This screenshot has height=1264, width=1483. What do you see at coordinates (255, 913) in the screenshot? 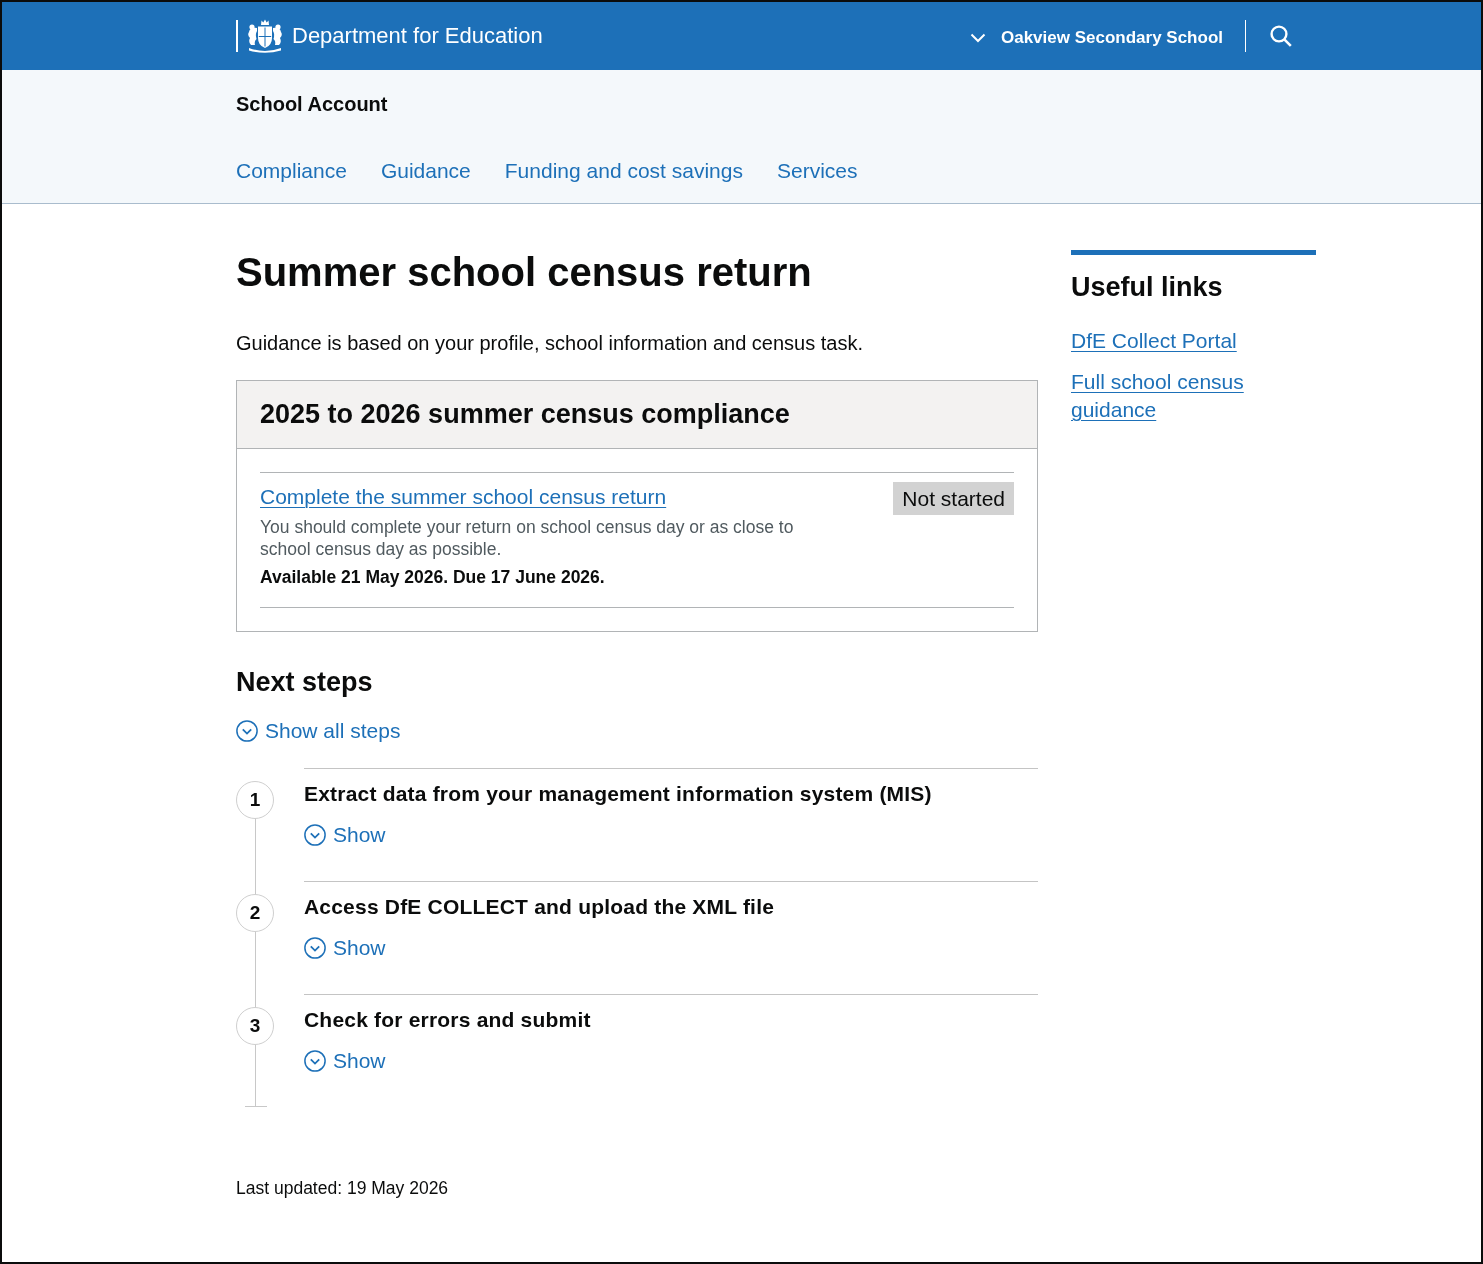
I see `step-number: 2` at bounding box center [255, 913].